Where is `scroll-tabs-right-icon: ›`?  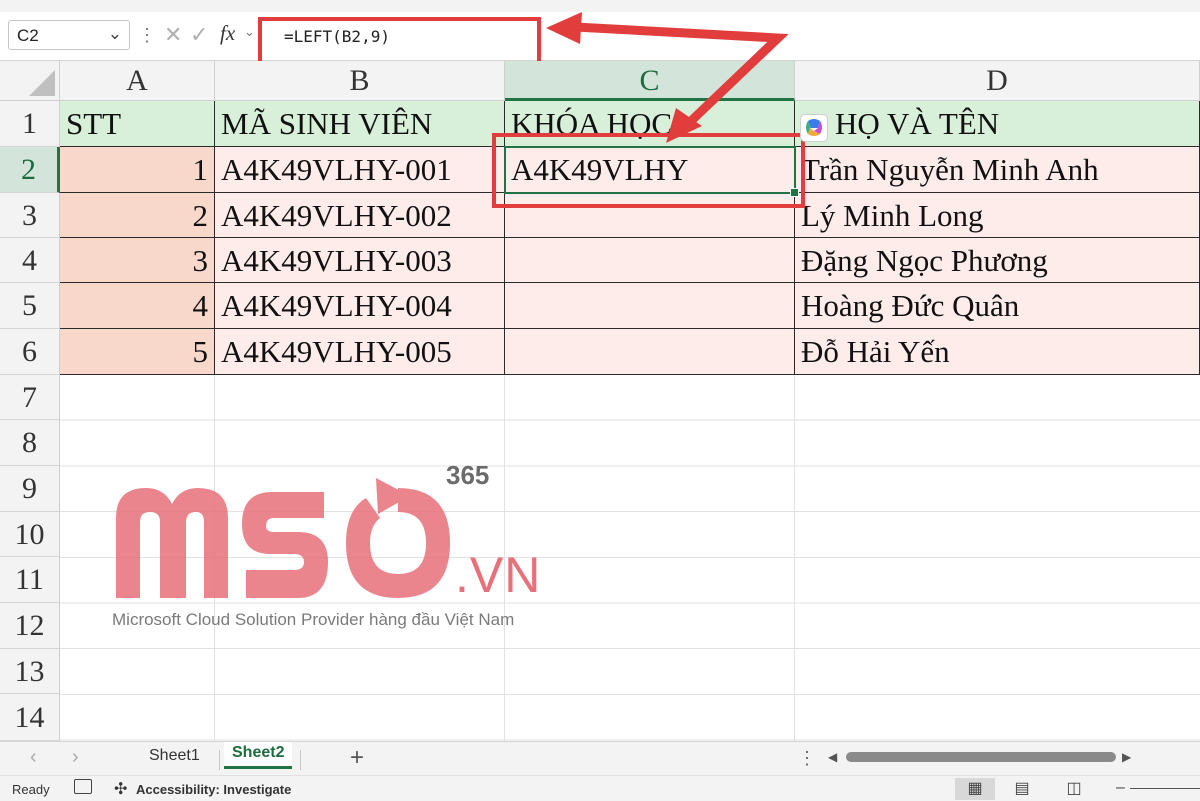
scroll-tabs-right-icon: › is located at coordinates (75, 757).